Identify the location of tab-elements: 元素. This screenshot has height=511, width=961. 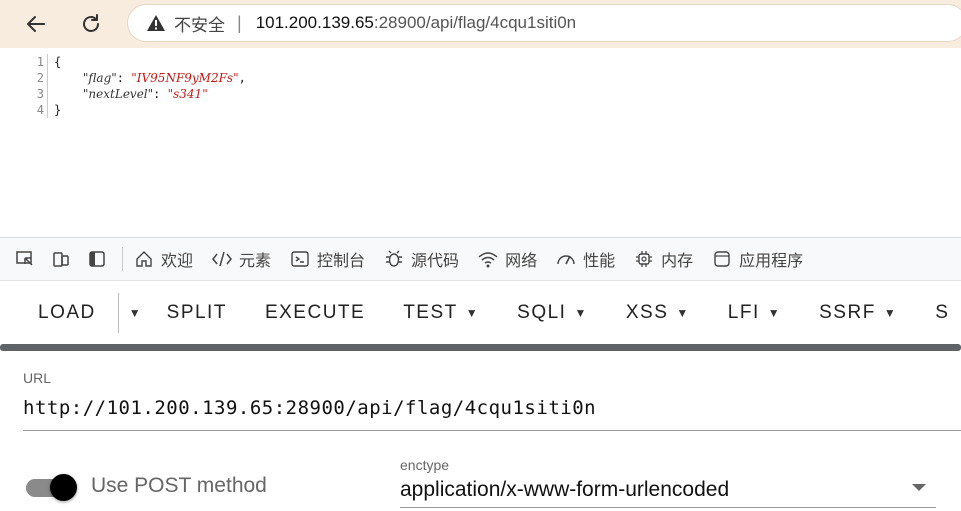
(241, 259).